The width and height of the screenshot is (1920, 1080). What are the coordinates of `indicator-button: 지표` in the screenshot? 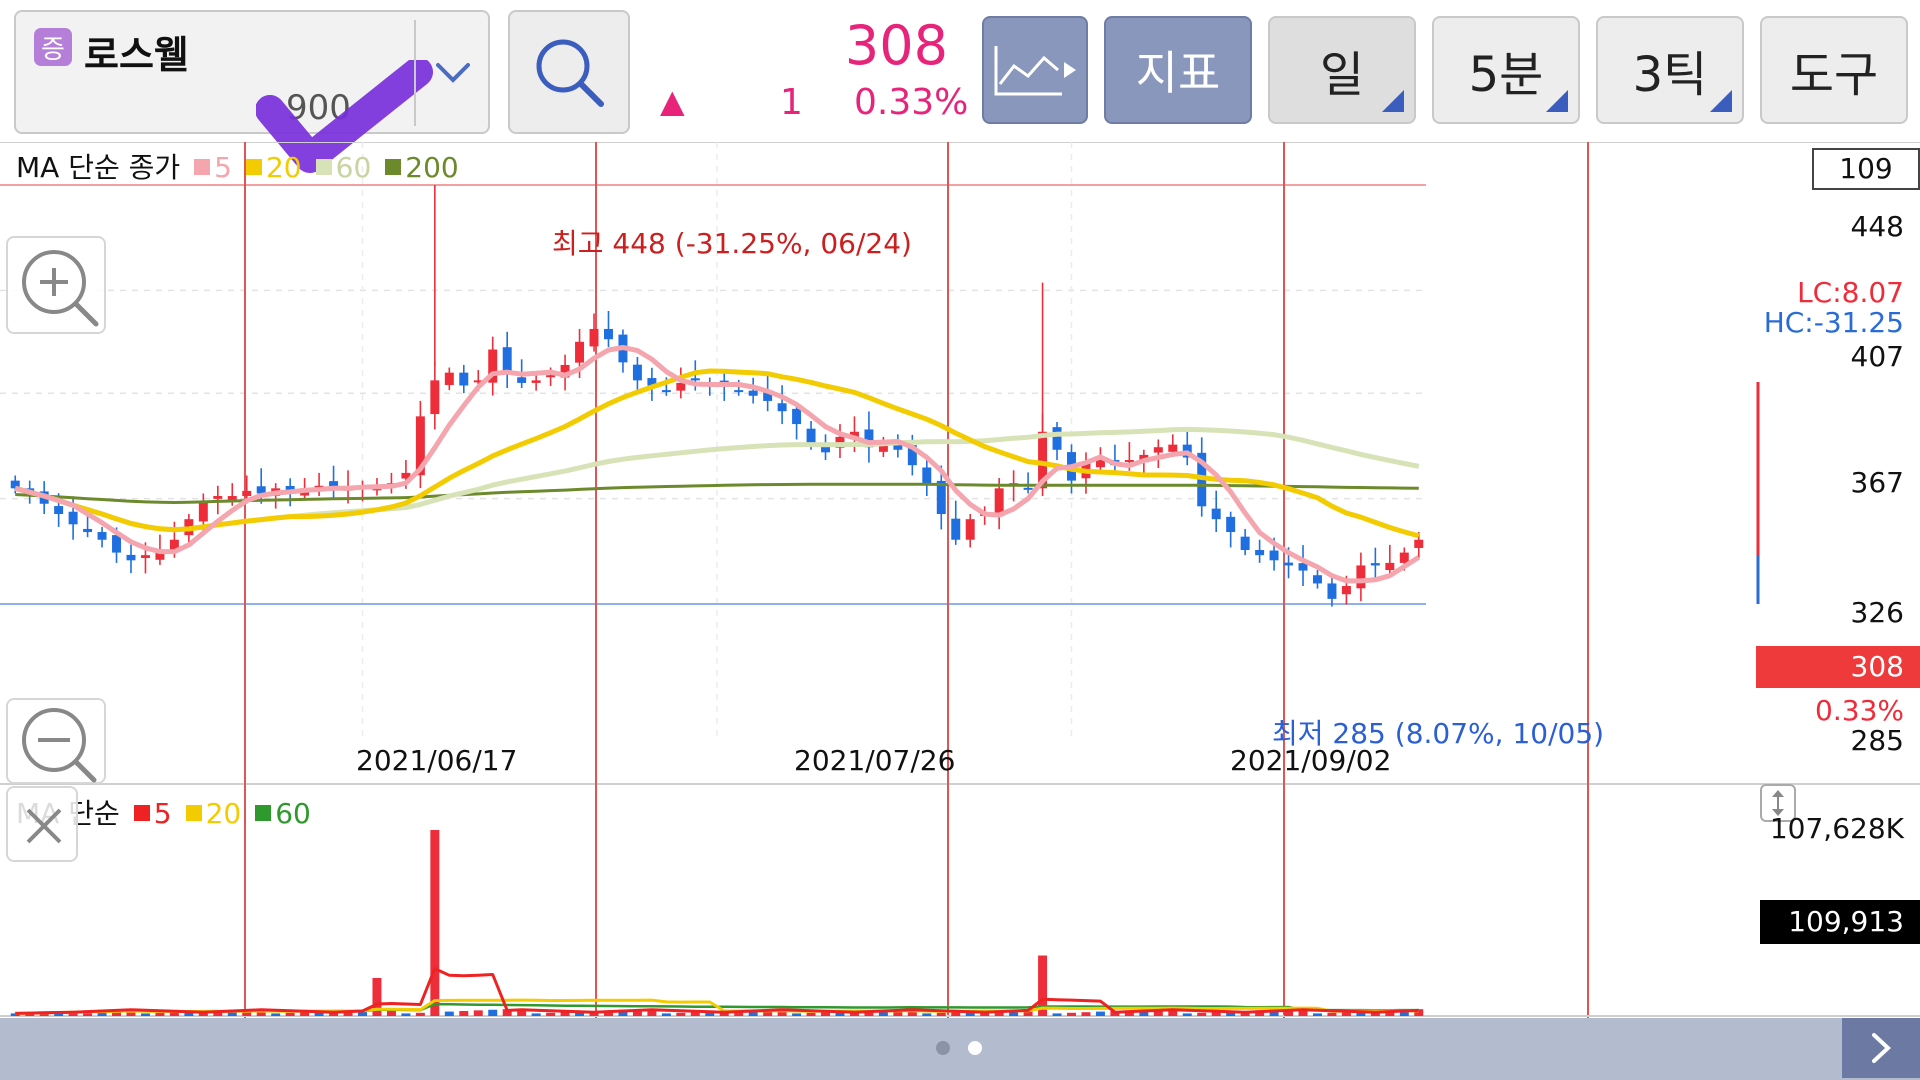 It's located at (1178, 70).